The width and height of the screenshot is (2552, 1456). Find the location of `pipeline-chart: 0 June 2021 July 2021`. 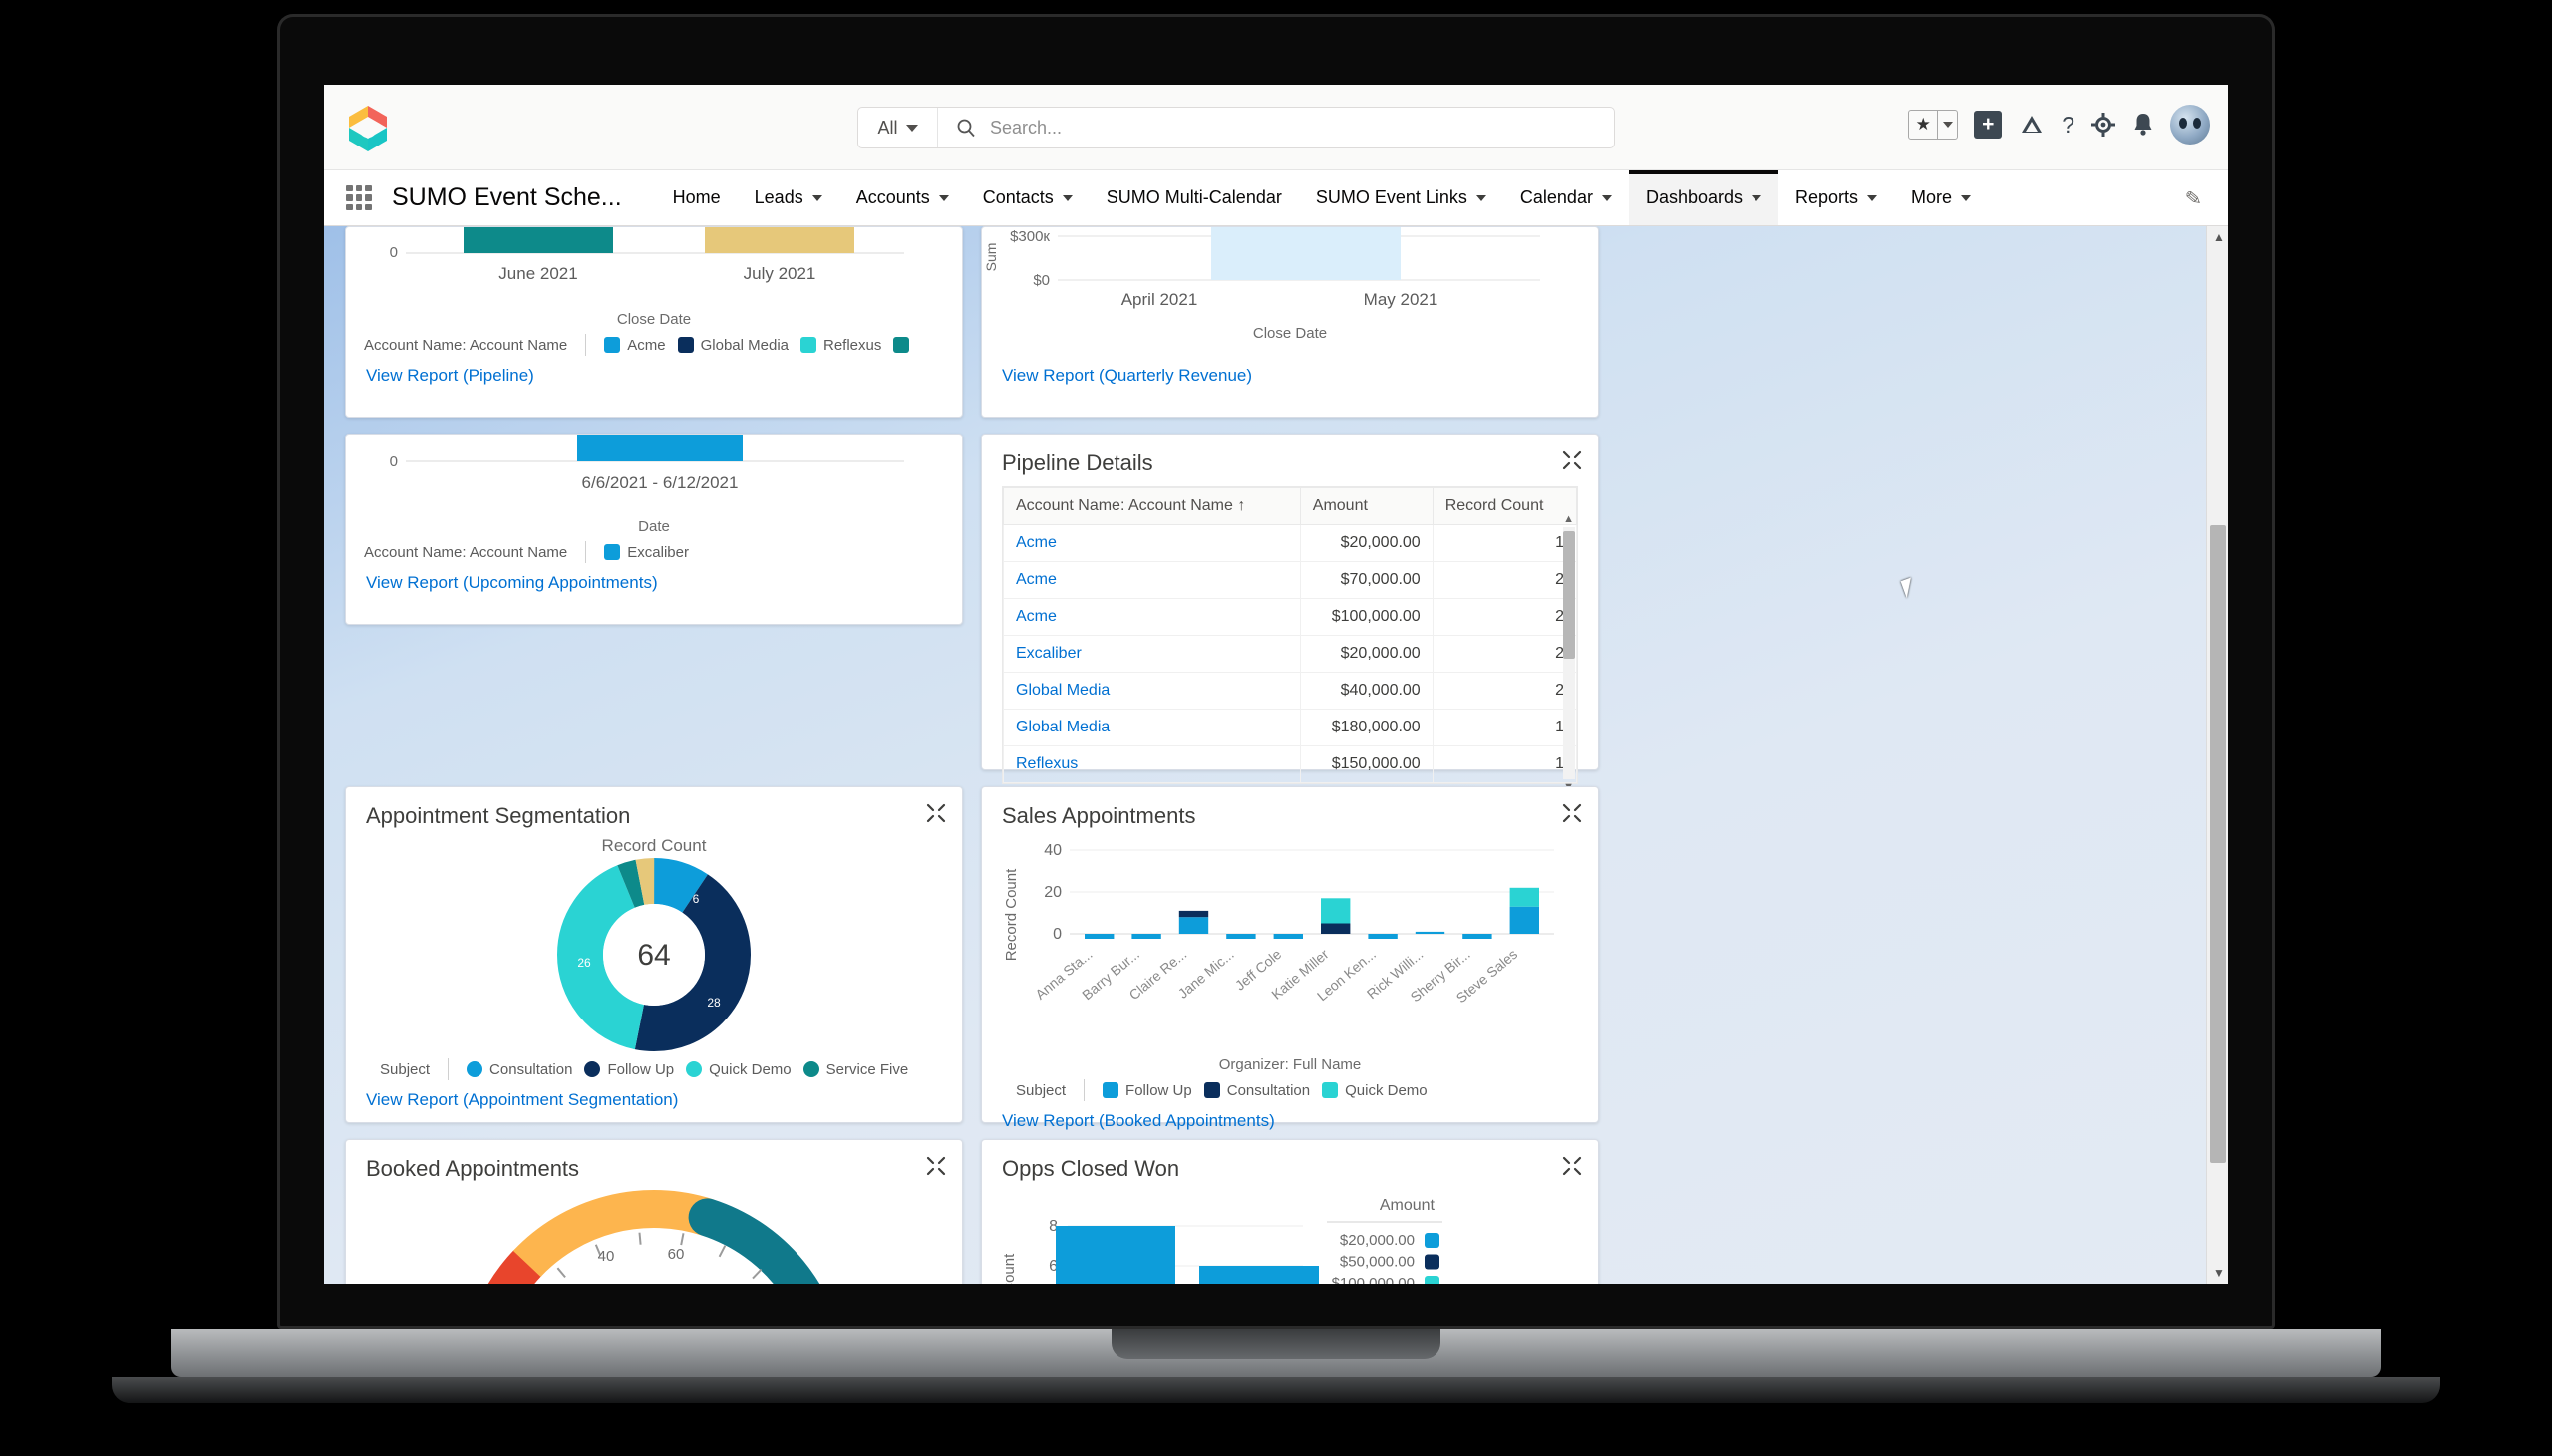

pipeline-chart: 0 June 2021 July 2021 is located at coordinates (647, 255).